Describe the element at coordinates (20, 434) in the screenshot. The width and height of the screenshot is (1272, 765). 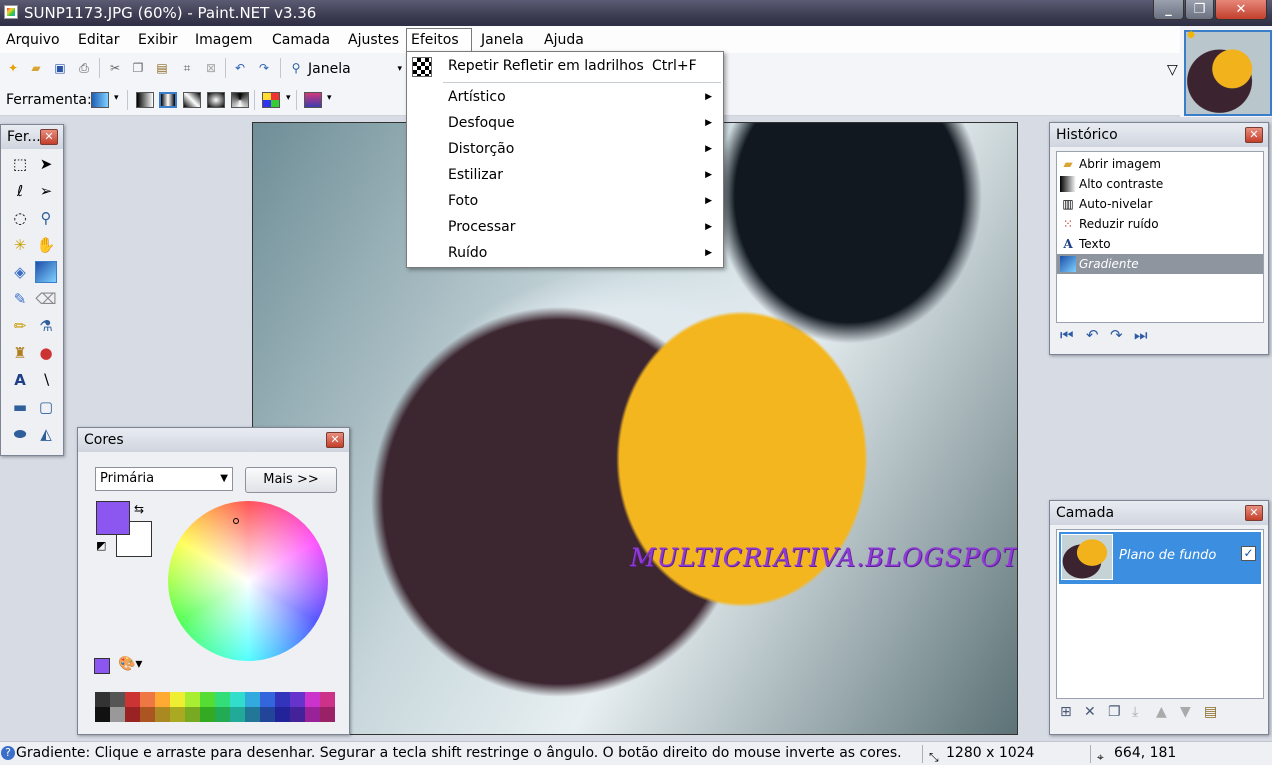
I see `ellipse-tool-icon: ⬬` at that location.